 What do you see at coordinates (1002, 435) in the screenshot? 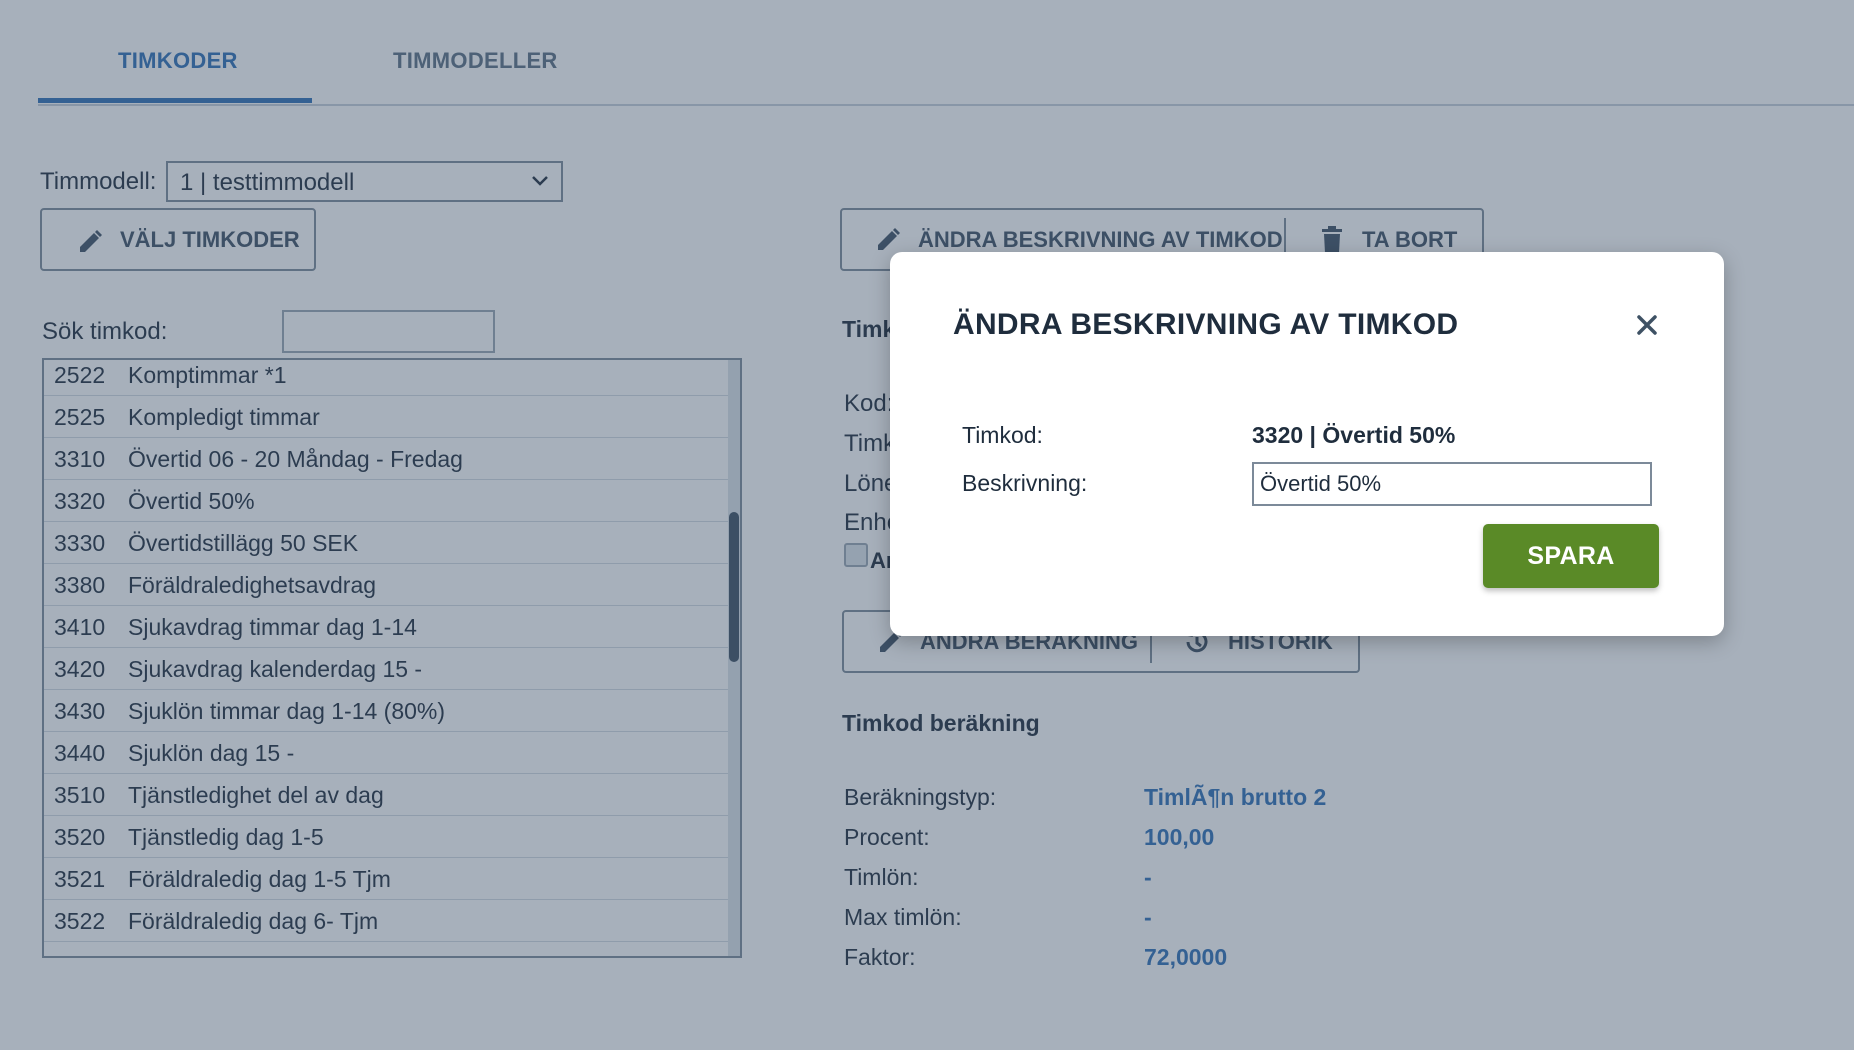
I see `modal-timkod-label: Timkod:` at bounding box center [1002, 435].